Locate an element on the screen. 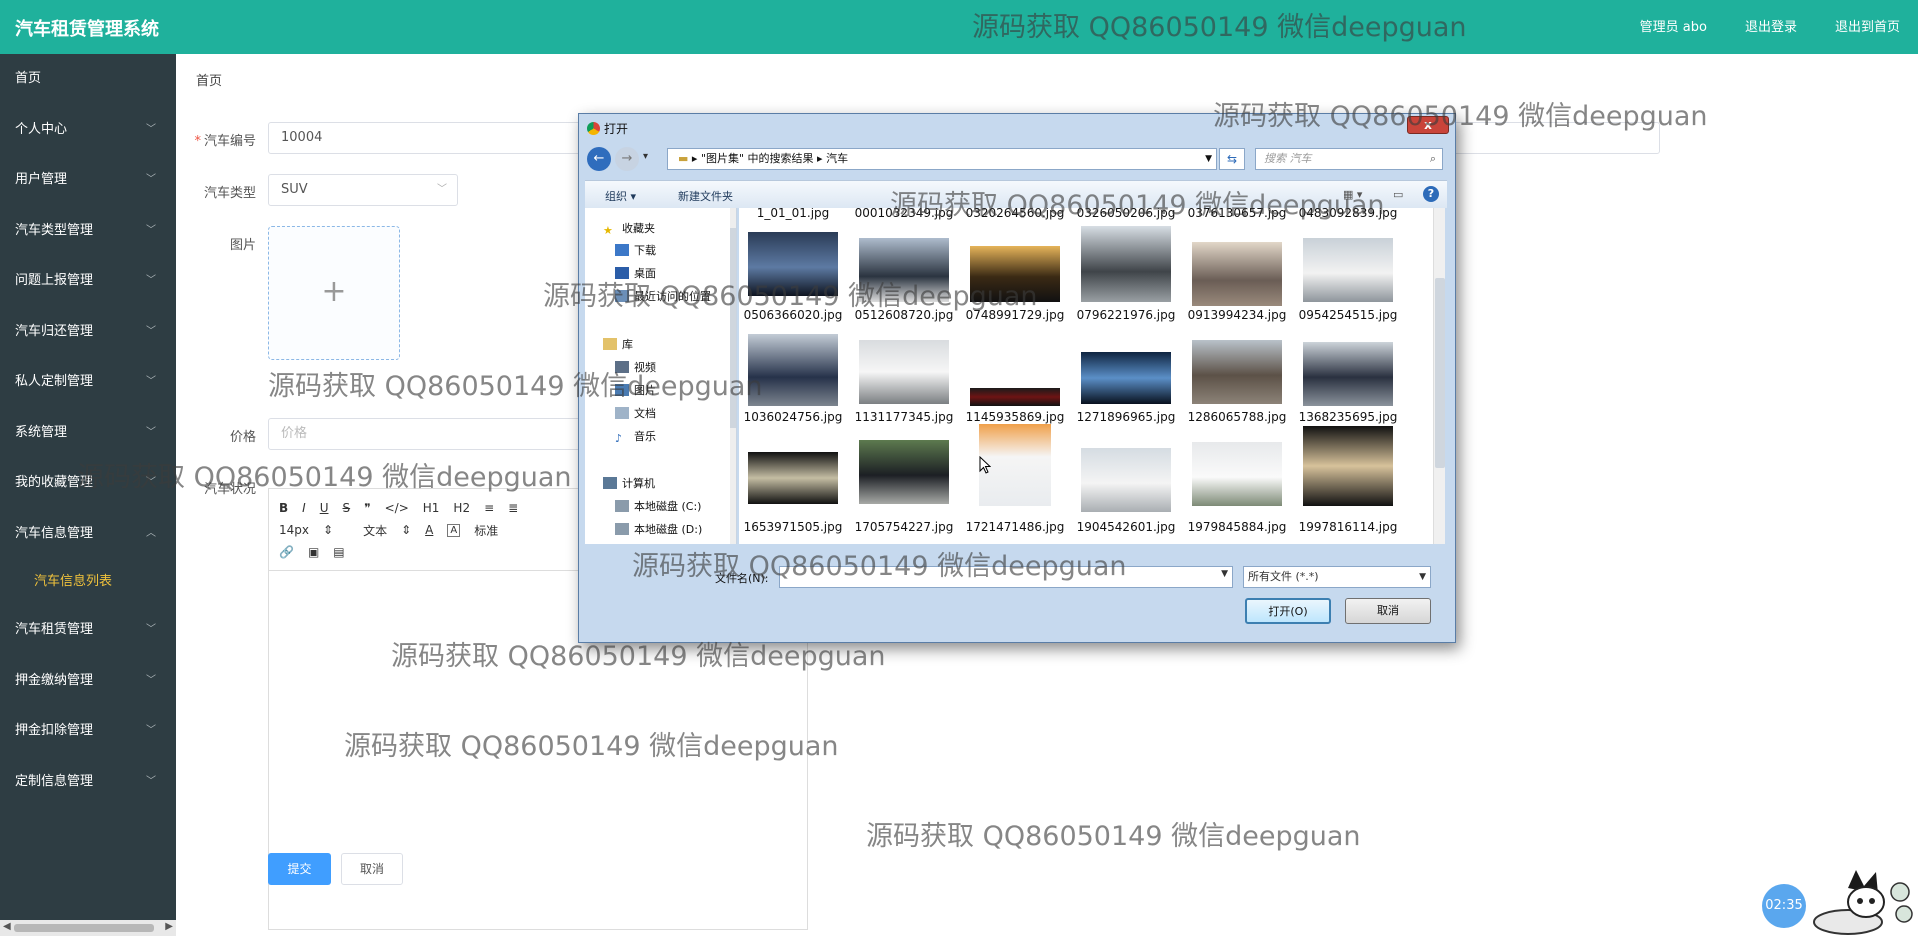  bg-color-icon: A is located at coordinates (454, 530).